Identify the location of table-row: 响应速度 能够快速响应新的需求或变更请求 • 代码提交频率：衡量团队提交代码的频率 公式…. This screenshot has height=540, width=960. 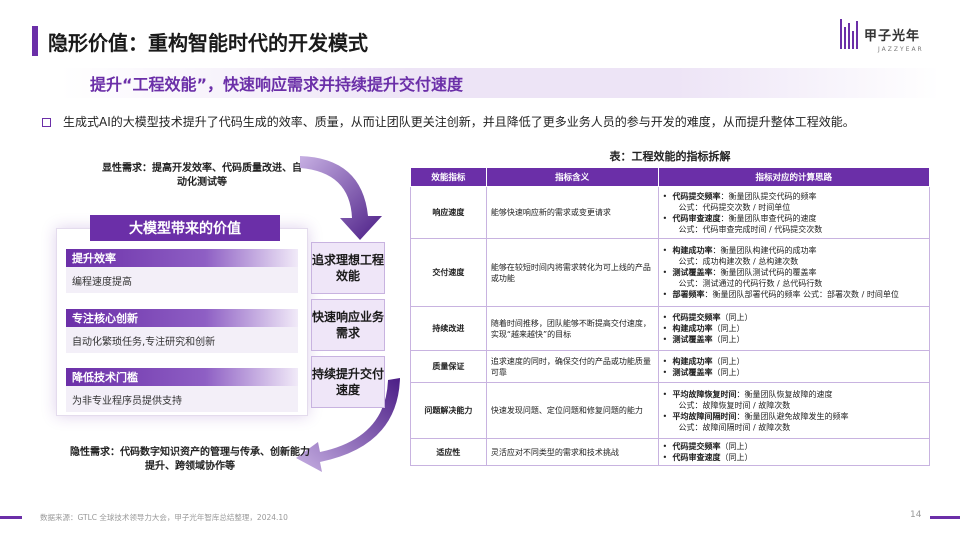
(670, 212).